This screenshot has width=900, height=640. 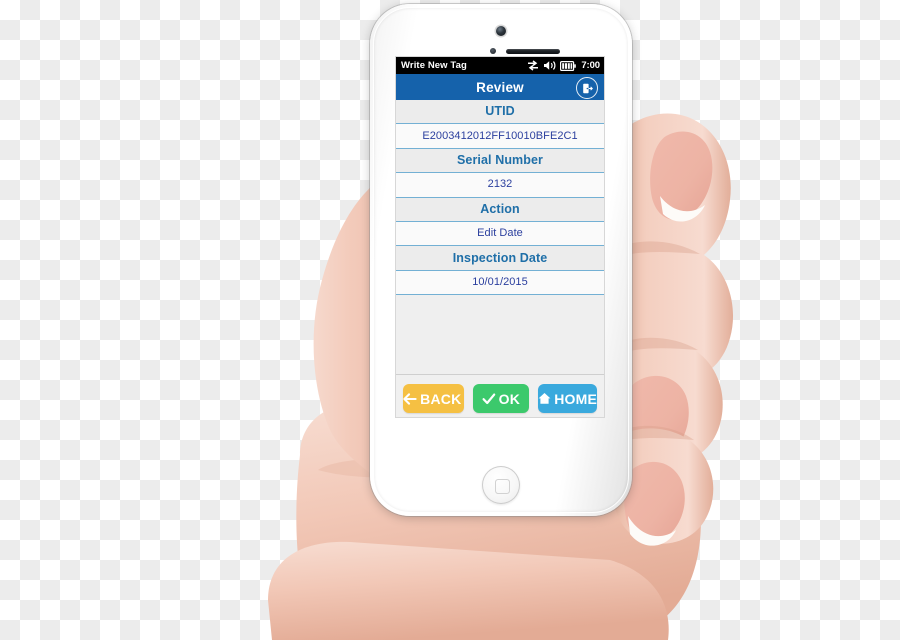 I want to click on house-icon, so click(x=544, y=398).